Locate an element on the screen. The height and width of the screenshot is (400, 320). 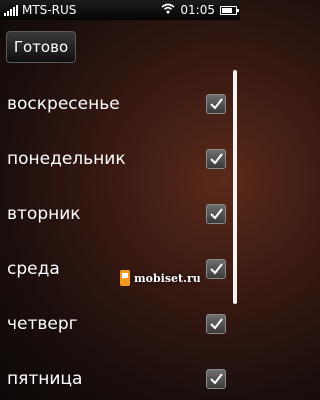
watermark: mobiset.ru is located at coordinates (160, 278).